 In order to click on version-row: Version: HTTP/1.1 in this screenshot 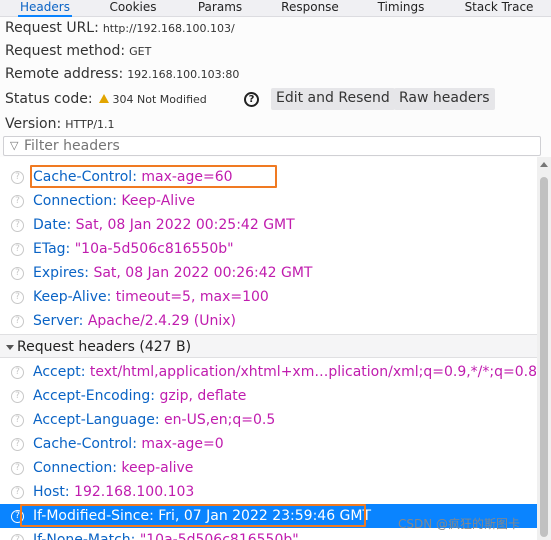, I will do `click(60, 124)`.